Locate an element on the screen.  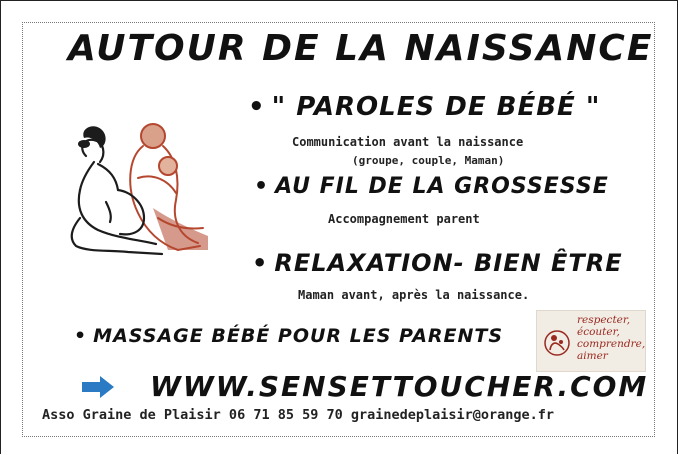
motto-logo: respecter, écouter, comprendre, aimer is located at coordinates (591, 341).